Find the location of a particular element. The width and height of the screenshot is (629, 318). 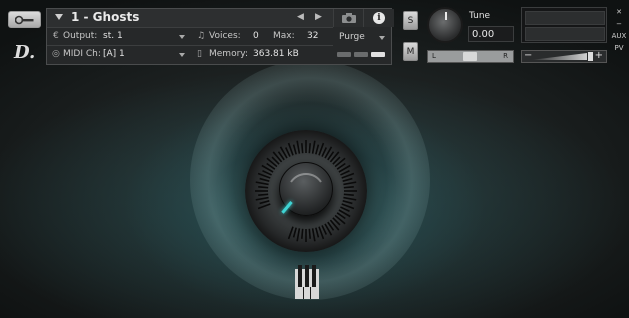

output-icon: € is located at coordinates (56, 36).